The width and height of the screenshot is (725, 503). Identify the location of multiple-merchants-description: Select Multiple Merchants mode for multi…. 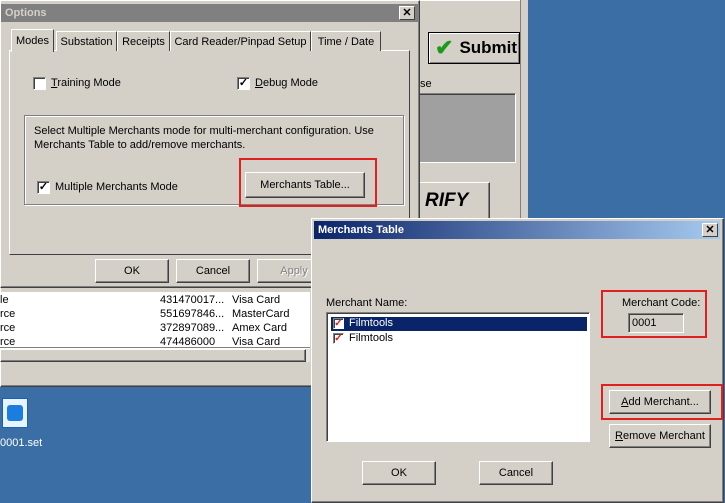
(204, 138).